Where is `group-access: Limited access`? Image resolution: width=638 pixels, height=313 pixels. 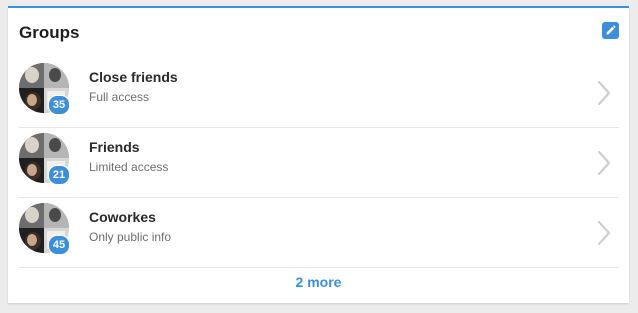 group-access: Limited access is located at coordinates (129, 167).